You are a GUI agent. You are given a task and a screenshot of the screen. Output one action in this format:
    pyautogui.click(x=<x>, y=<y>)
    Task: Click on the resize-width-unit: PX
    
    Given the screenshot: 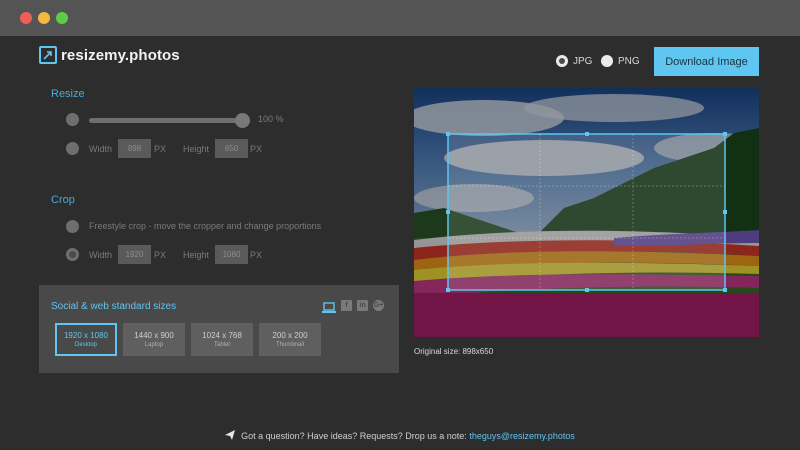 What is the action you would take?
    pyautogui.click(x=160, y=149)
    